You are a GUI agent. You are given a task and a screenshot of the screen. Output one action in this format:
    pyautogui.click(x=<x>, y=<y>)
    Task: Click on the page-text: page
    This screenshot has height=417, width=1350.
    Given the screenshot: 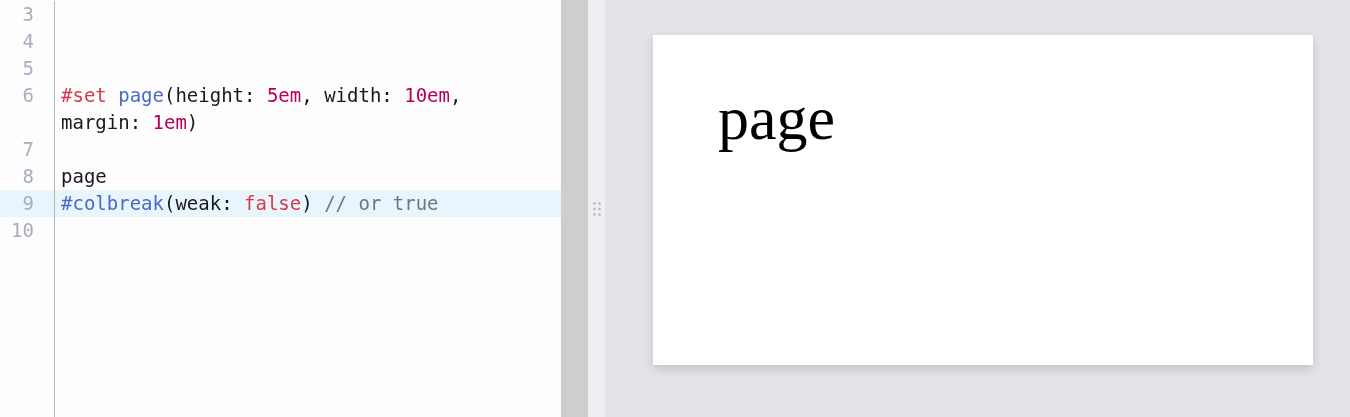 What is the action you would take?
    pyautogui.click(x=777, y=118)
    